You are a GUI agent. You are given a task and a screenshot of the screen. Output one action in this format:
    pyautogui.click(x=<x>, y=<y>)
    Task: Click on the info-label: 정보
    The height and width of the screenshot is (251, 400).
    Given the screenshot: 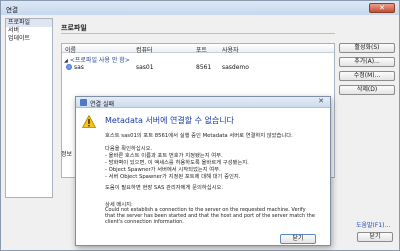 What is the action you would take?
    pyautogui.click(x=67, y=154)
    